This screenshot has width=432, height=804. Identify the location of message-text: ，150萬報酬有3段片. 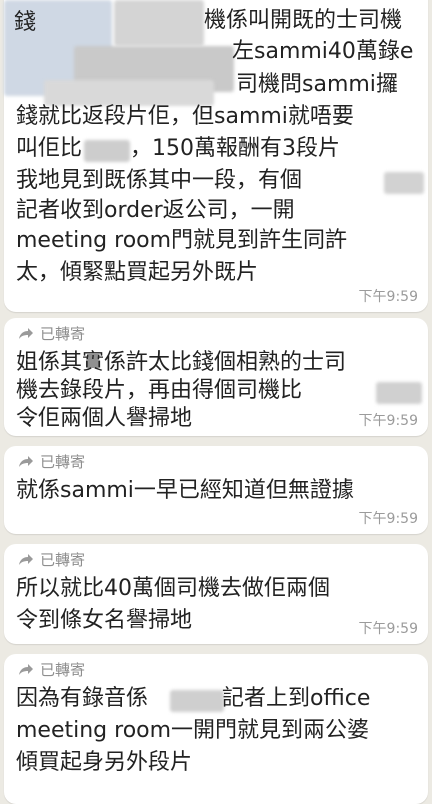
(235, 148).